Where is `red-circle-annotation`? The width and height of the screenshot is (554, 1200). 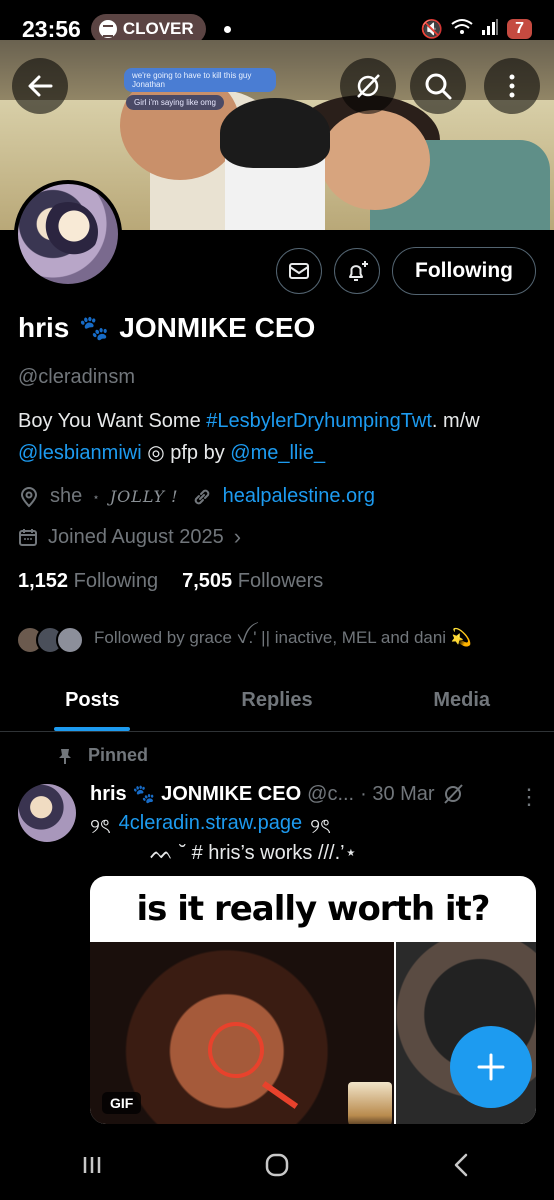 red-circle-annotation is located at coordinates (236, 1050).